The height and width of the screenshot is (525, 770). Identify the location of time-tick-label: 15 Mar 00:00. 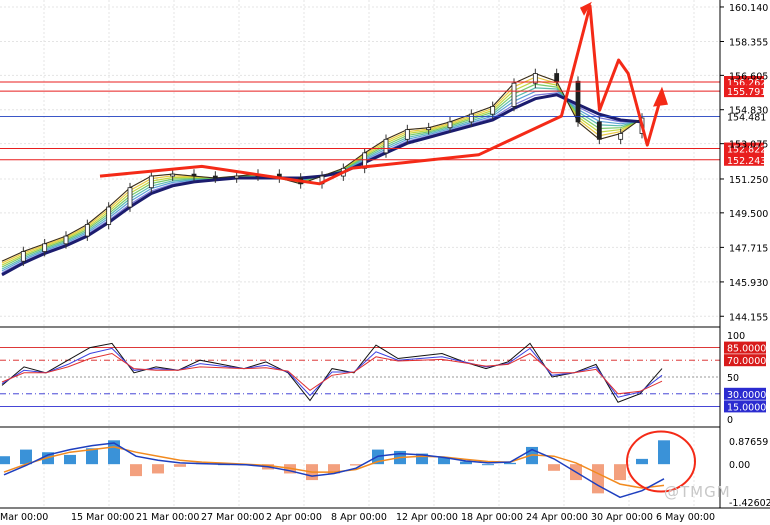
(102, 517).